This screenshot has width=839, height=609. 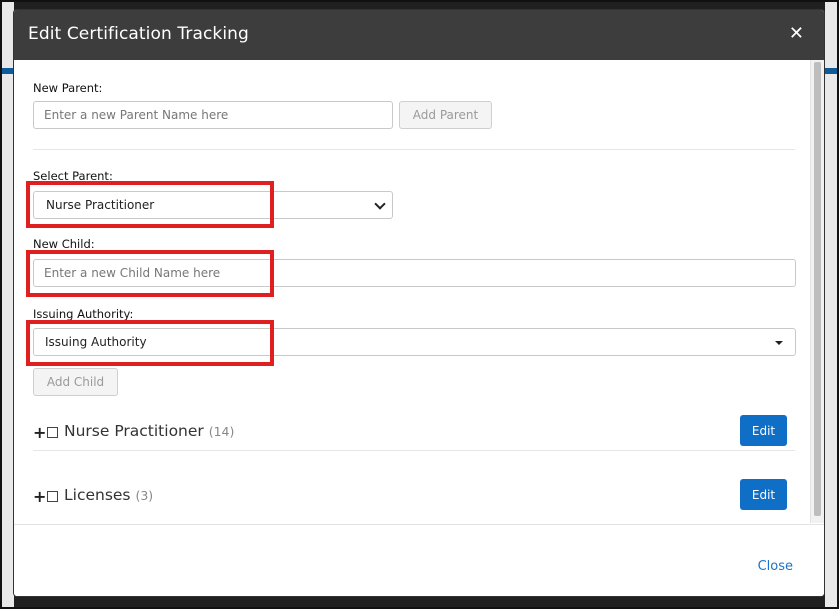 I want to click on select-parent-value: Nurse Practitioner, so click(x=100, y=205).